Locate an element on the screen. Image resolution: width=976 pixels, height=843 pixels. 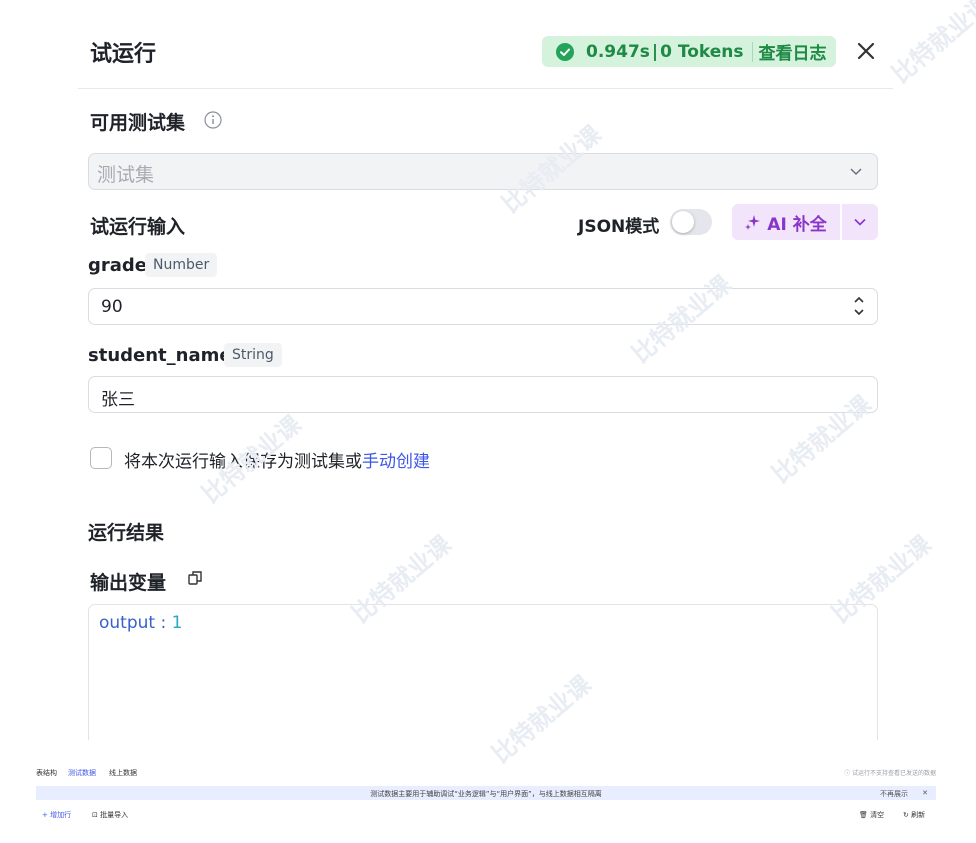
dialog-title: 试运行 is located at coordinates (123, 54).